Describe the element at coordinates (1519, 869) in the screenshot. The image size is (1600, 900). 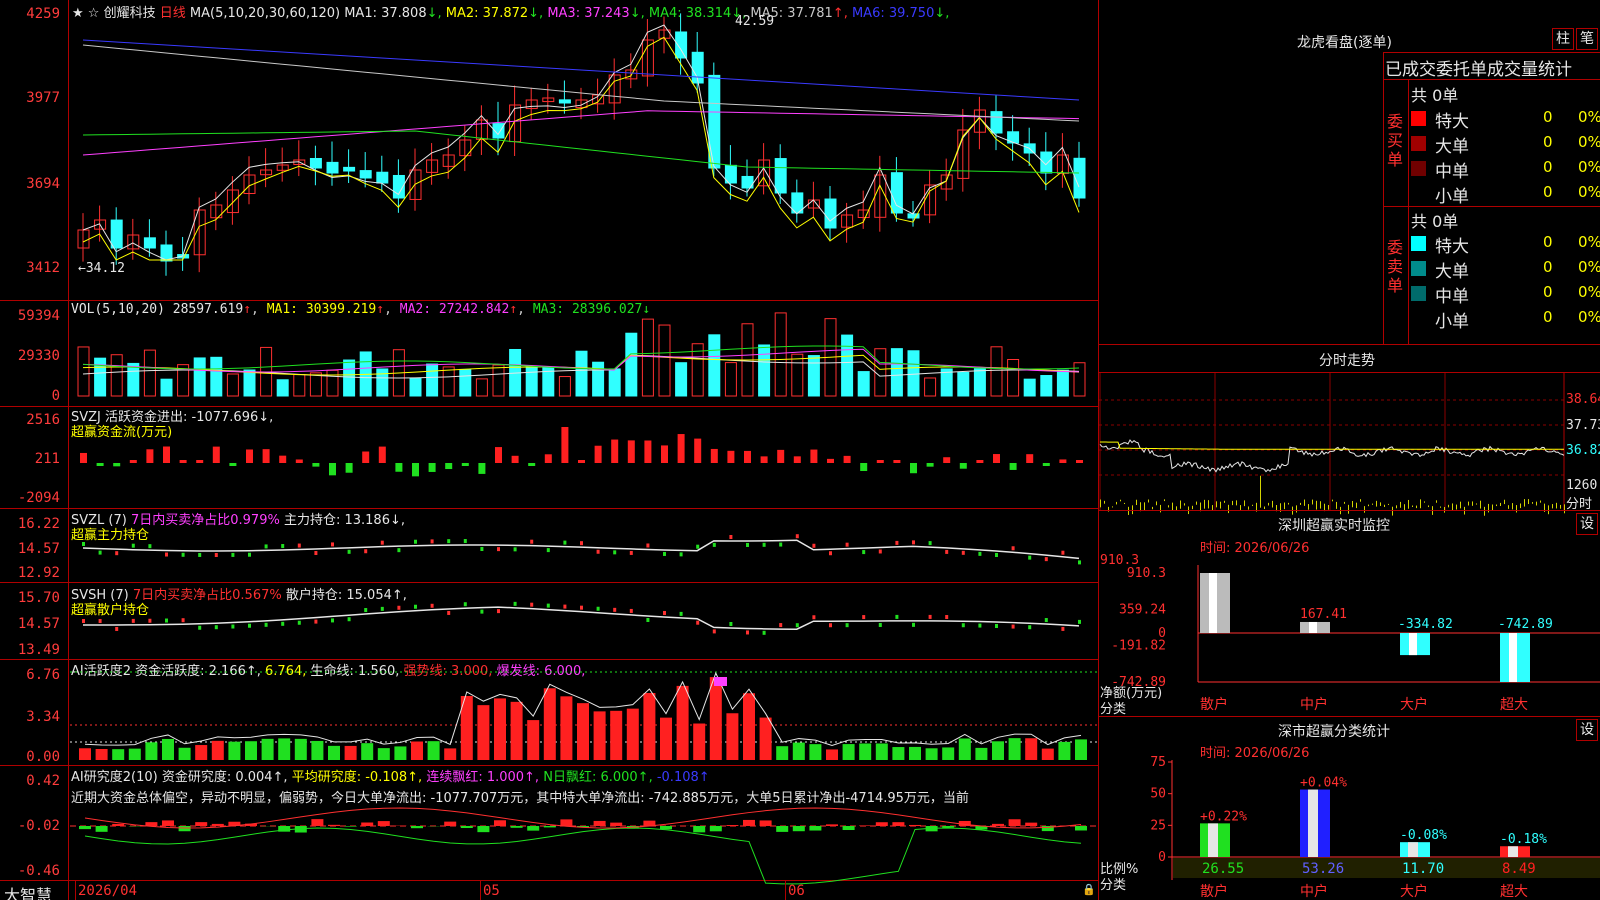
I see `class-value-label: 8.49` at that location.